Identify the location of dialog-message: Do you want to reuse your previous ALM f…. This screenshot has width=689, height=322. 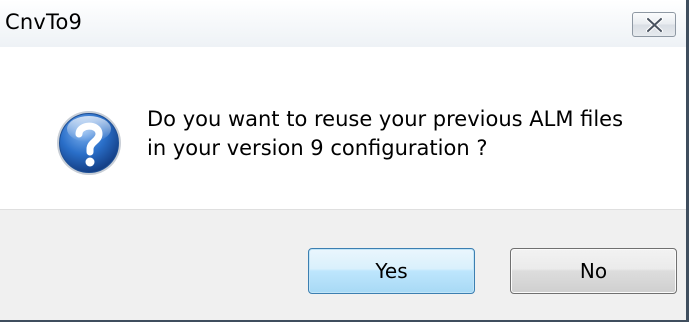
(385, 134).